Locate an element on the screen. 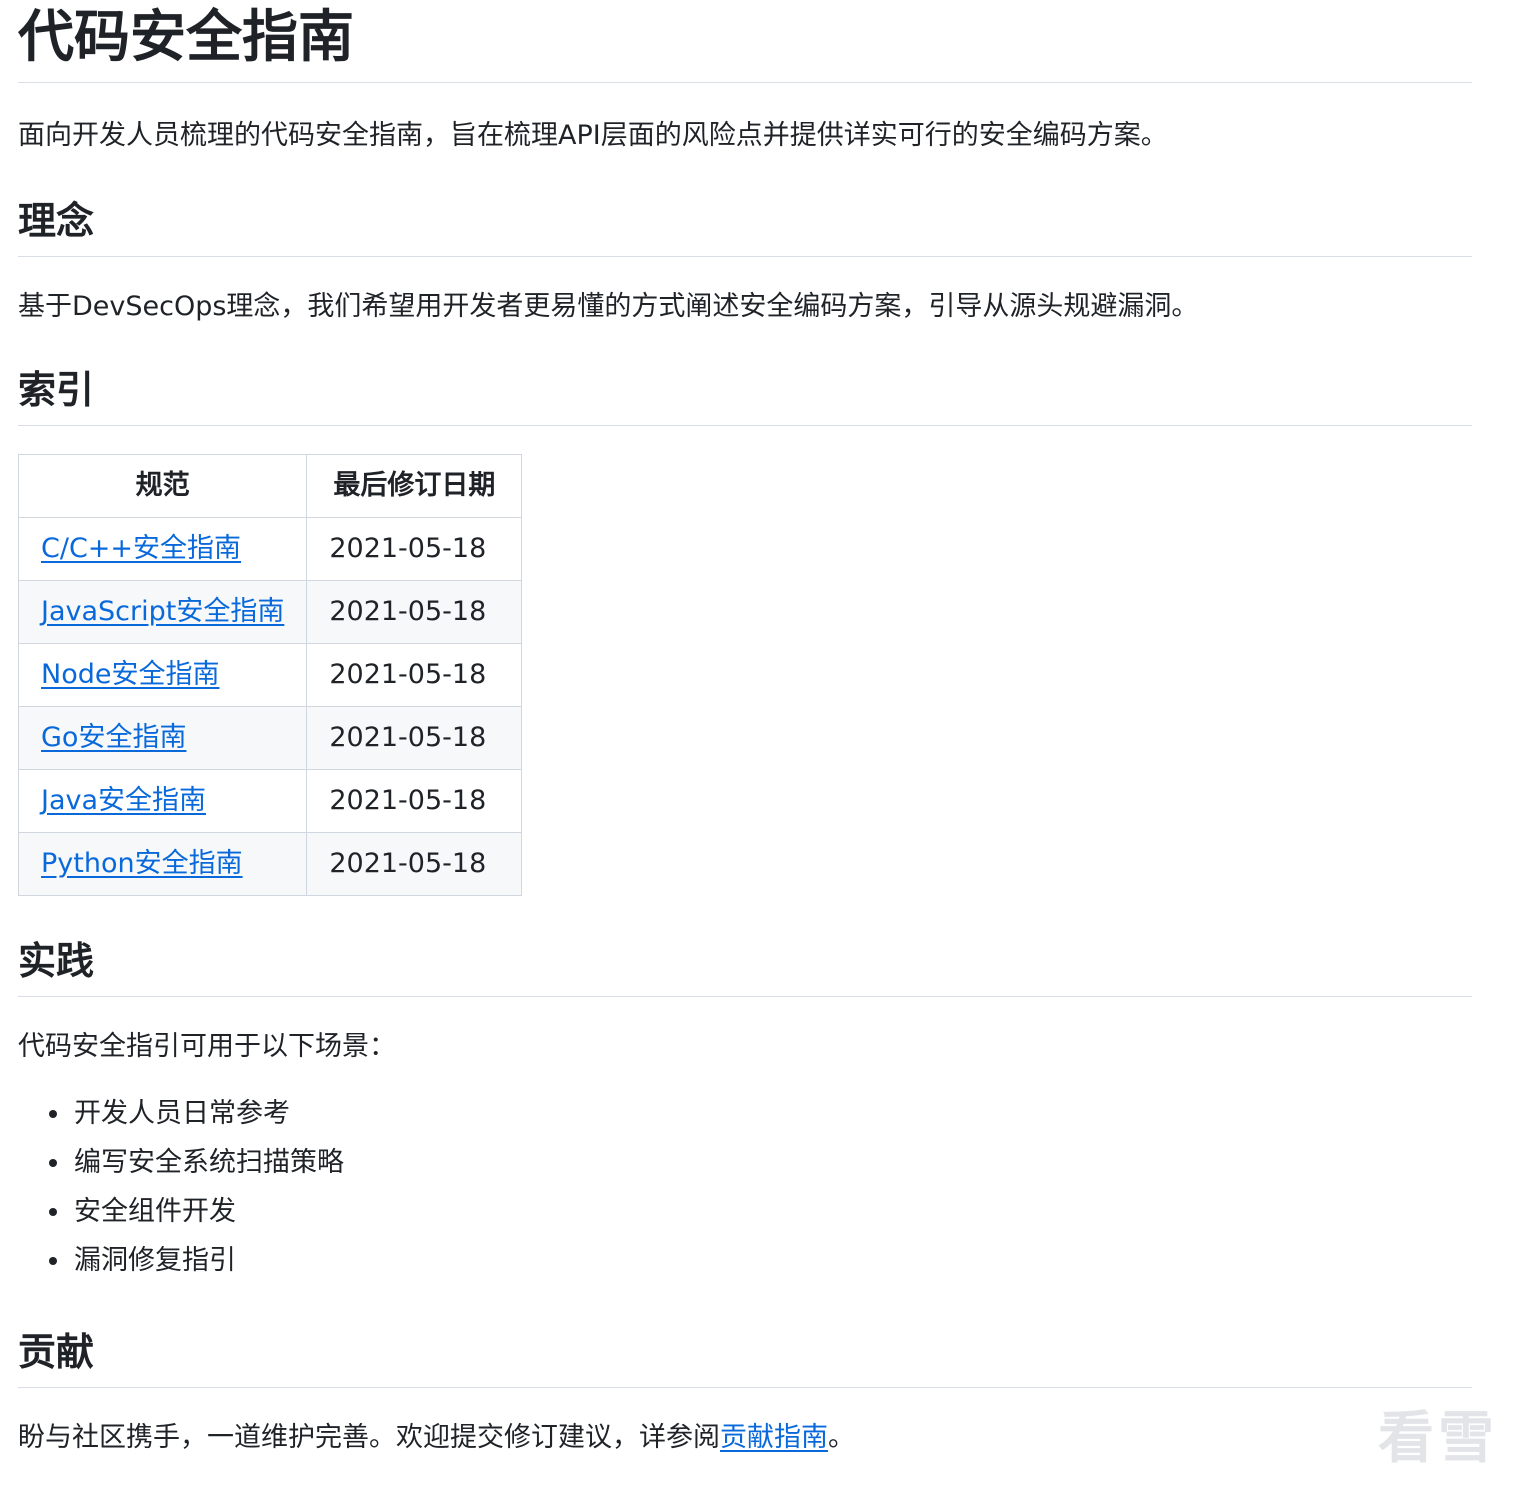 The width and height of the screenshot is (1518, 1498). table-row: Go安全指南 2021-05-18 is located at coordinates (270, 738).